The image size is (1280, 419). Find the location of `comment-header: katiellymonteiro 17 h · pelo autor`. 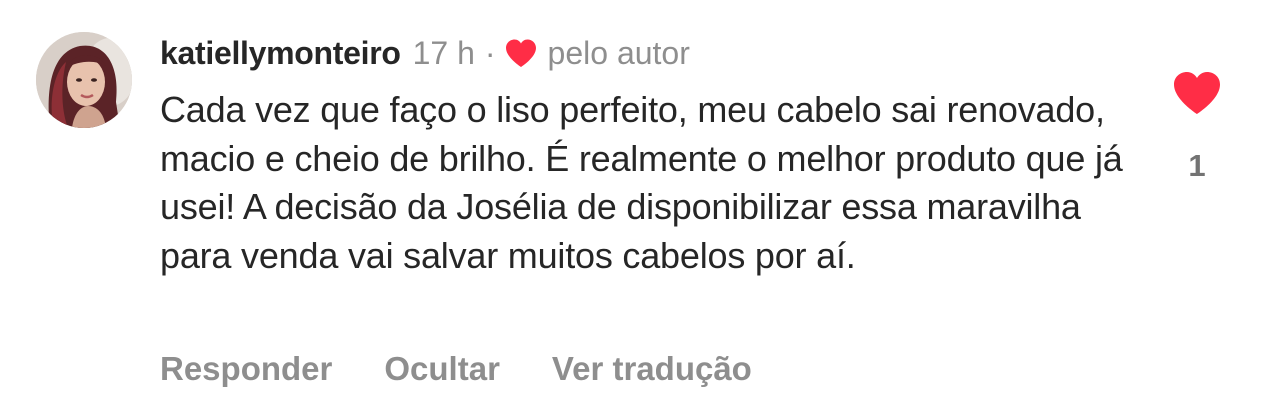

comment-header: katiellymonteiro 17 h · pelo autor is located at coordinates (425, 53).